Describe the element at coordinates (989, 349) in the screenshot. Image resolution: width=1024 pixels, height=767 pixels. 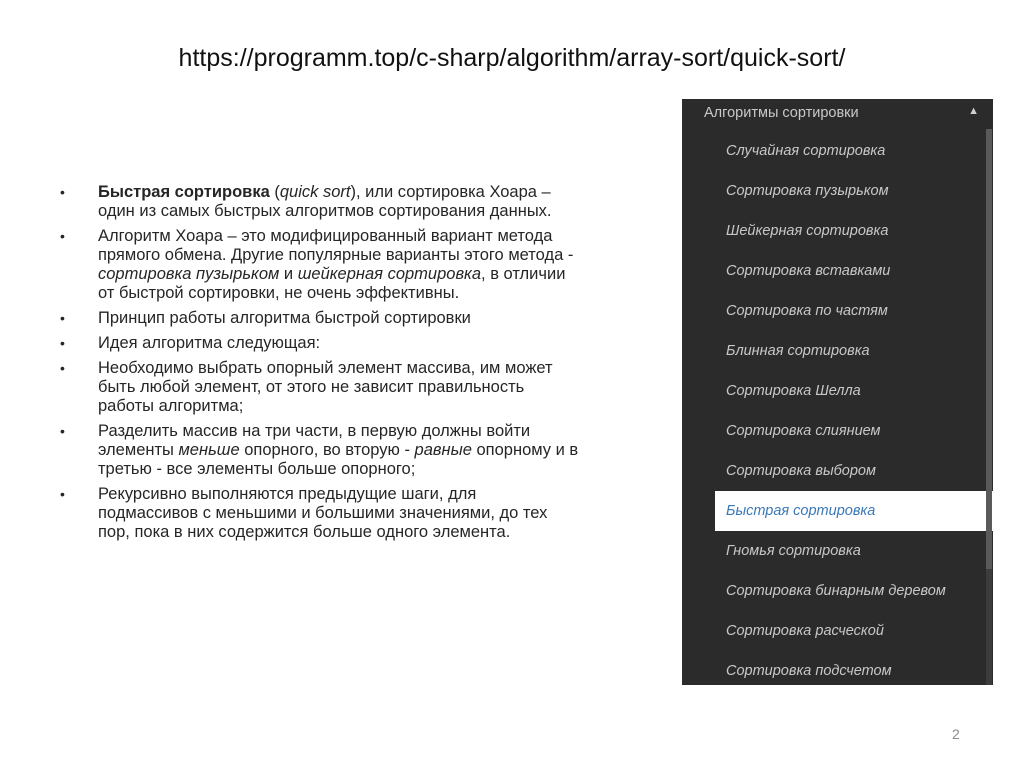
I see `menu-scrollbar-thumb` at that location.